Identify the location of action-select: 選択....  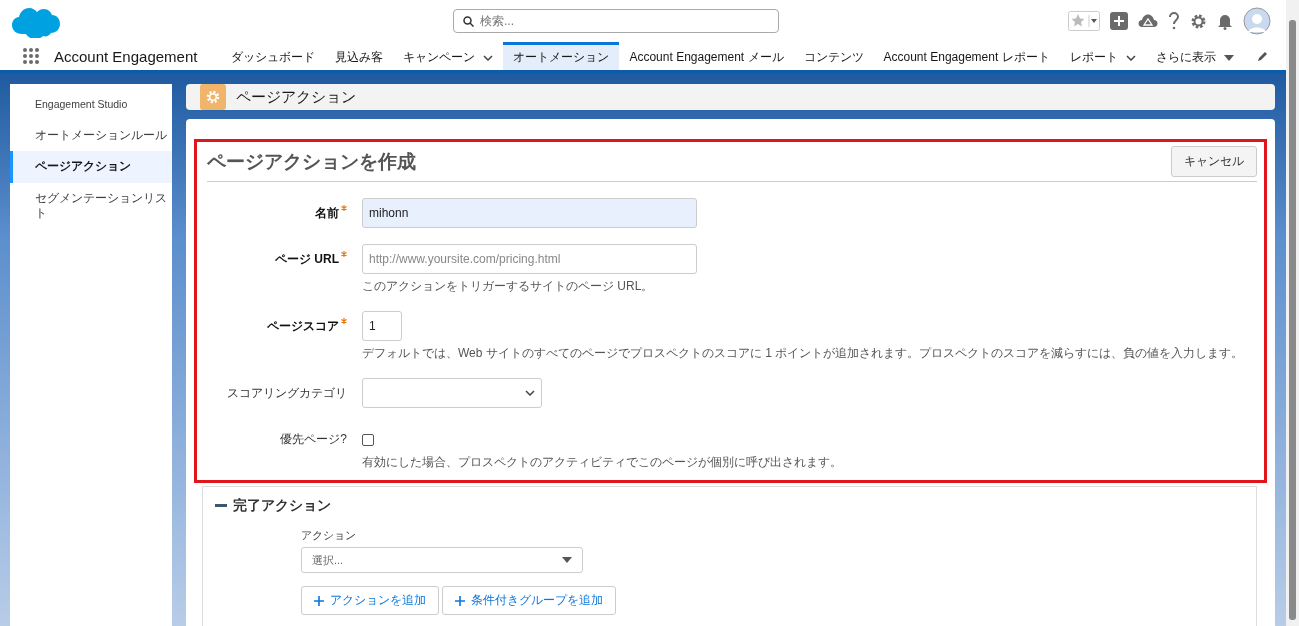
(442, 560).